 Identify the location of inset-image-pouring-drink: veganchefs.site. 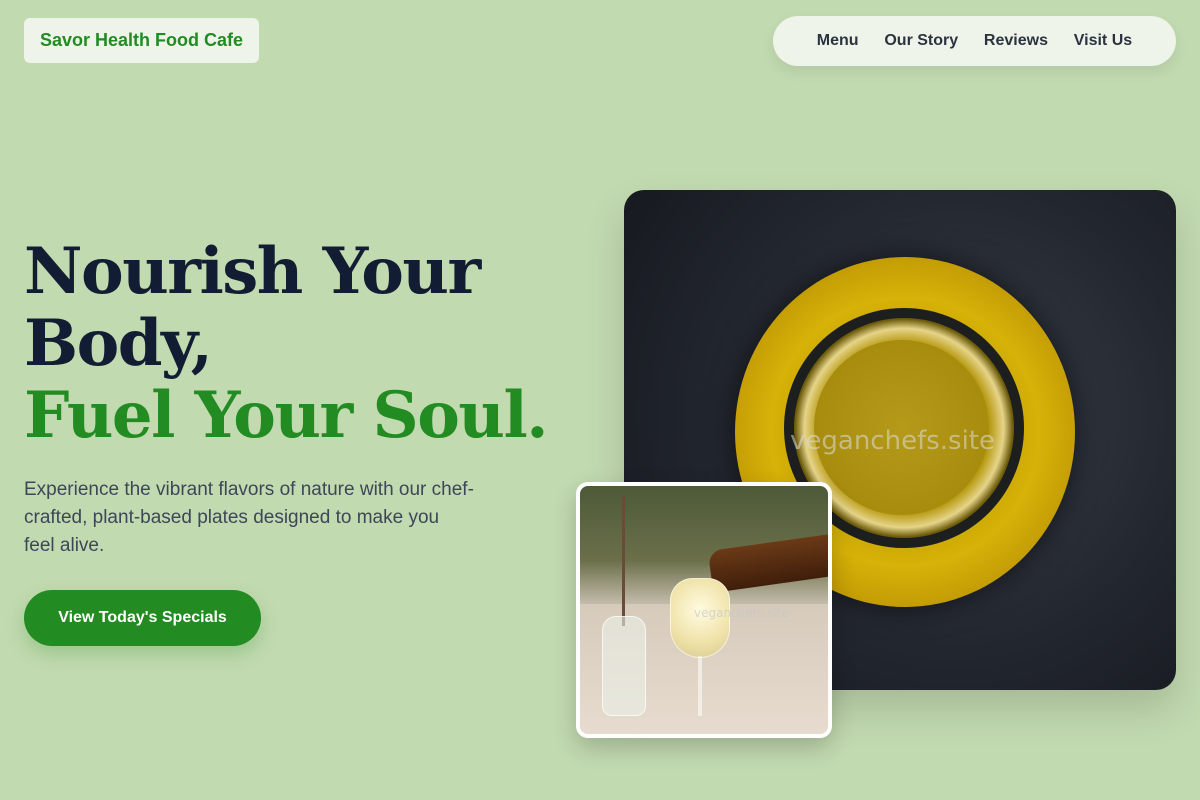
(704, 610).